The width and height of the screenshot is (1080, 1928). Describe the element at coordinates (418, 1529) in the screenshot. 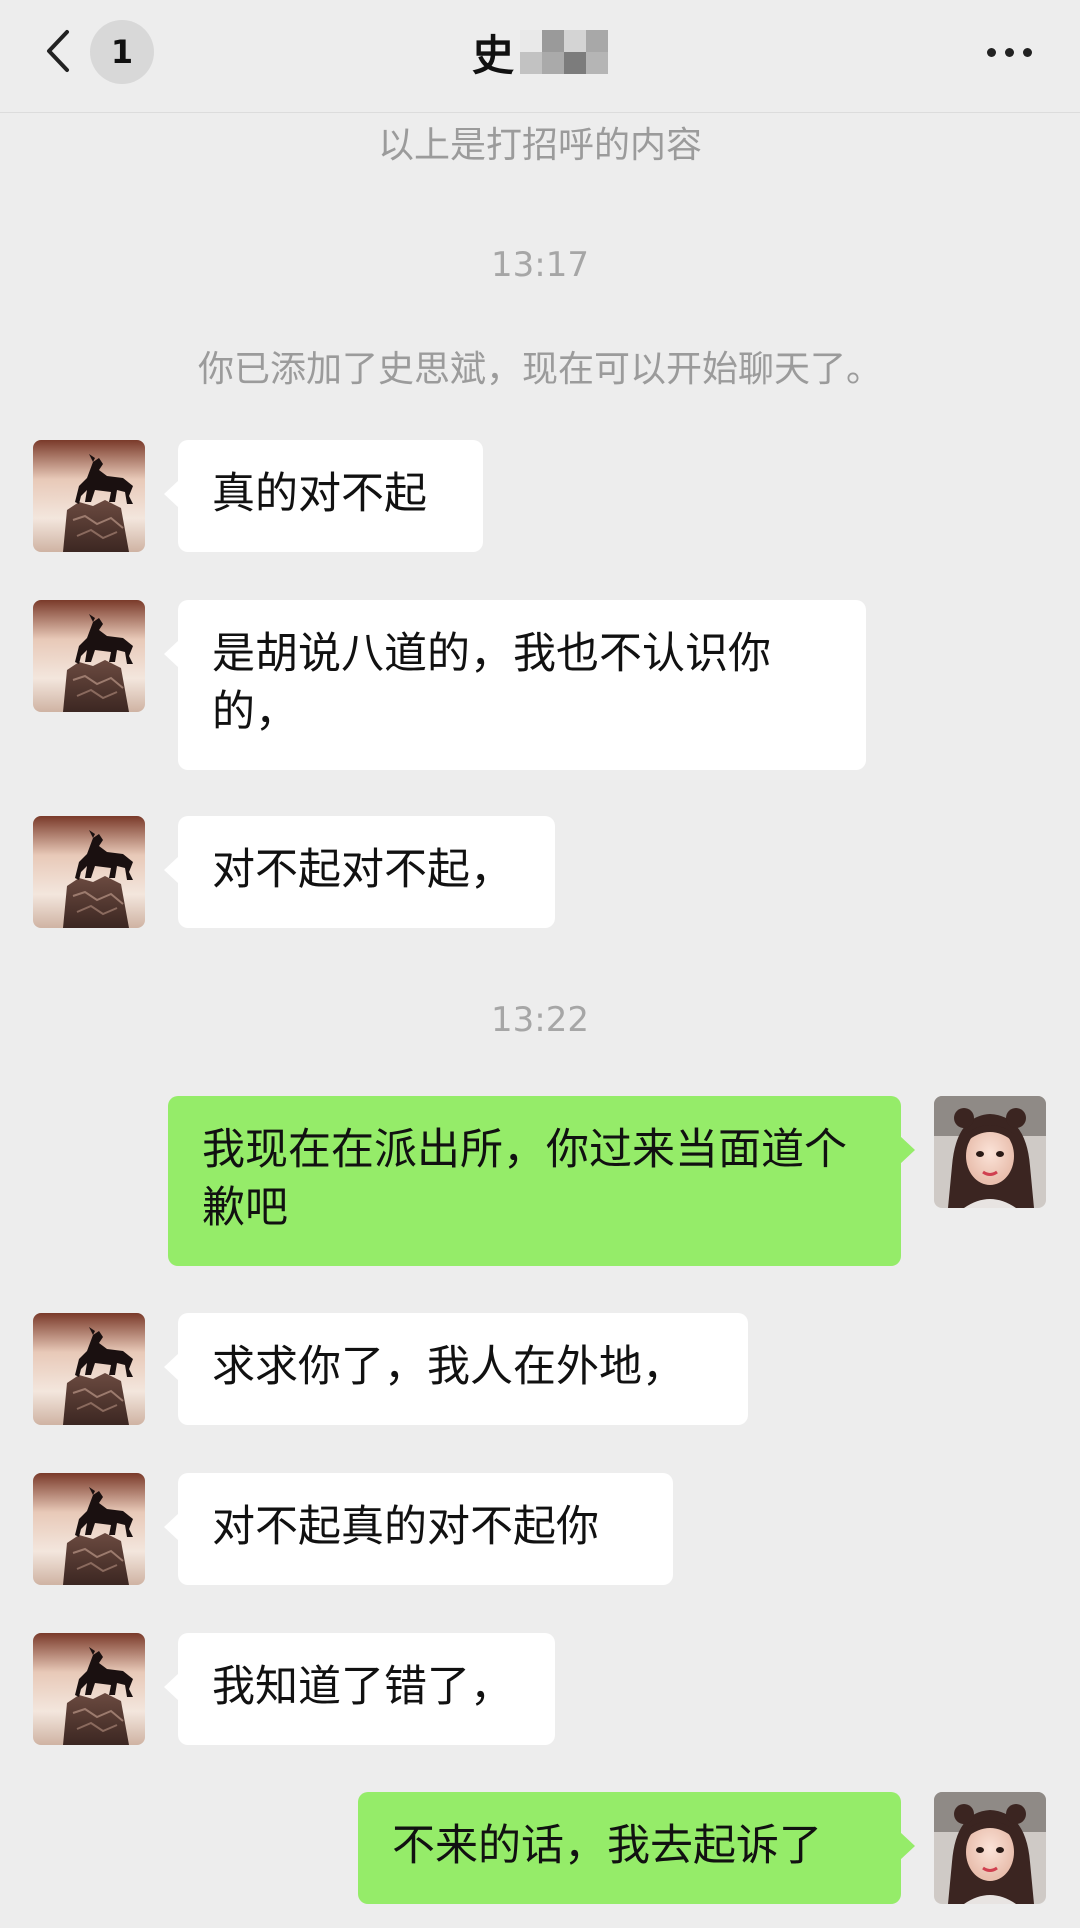

I see `message-bubble: 对不起真的对不起你` at that location.